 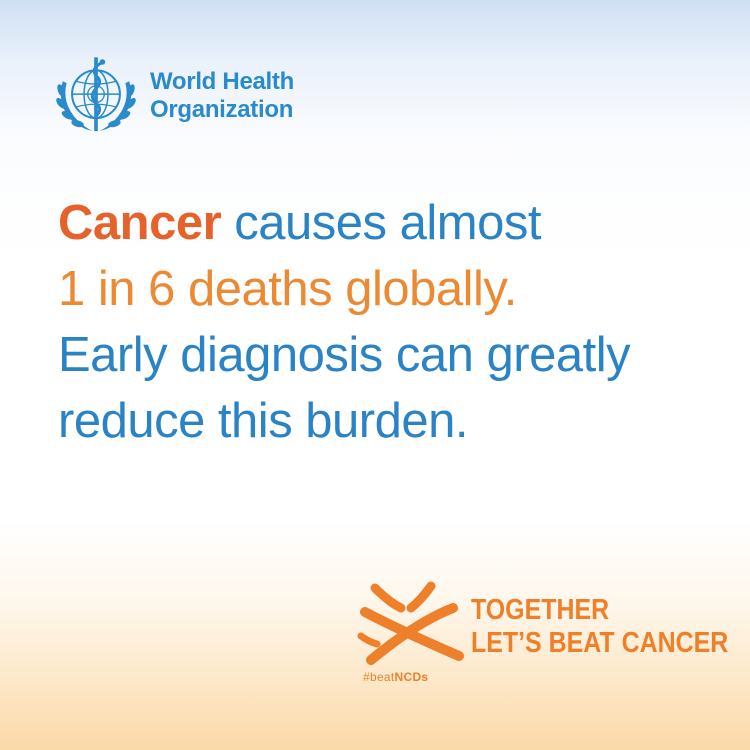 I want to click on message-line-1: Cancer causes almost, so click(x=398, y=223).